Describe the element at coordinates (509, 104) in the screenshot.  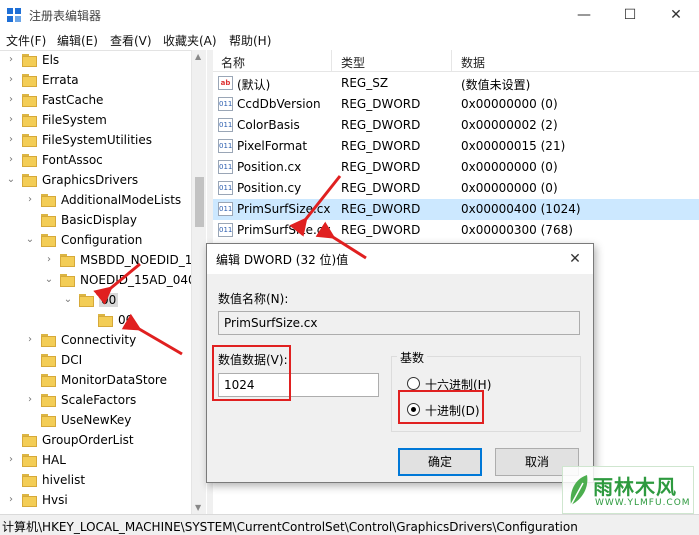
I see `cell-data: 0x00000000 (0)` at that location.